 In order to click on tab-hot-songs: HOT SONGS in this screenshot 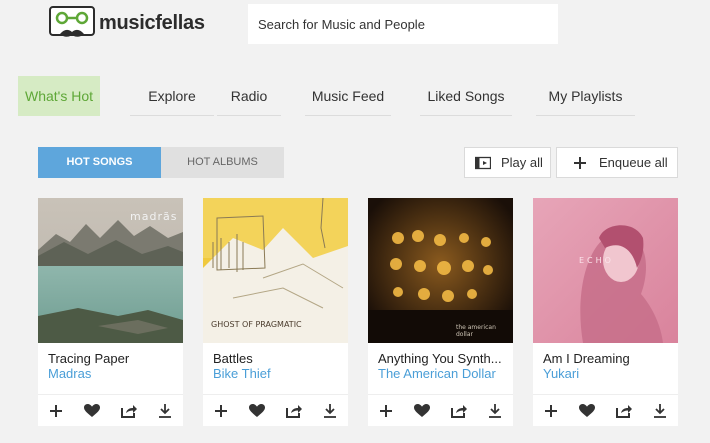, I will do `click(99, 162)`.